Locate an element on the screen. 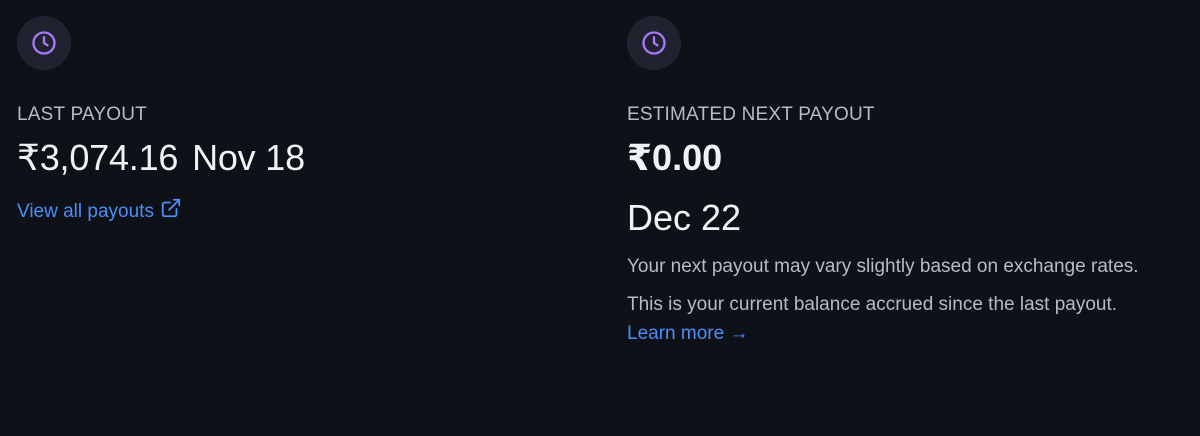  last-payout-amount-row: ₹3,074.16 Nov 18 is located at coordinates (297, 158).